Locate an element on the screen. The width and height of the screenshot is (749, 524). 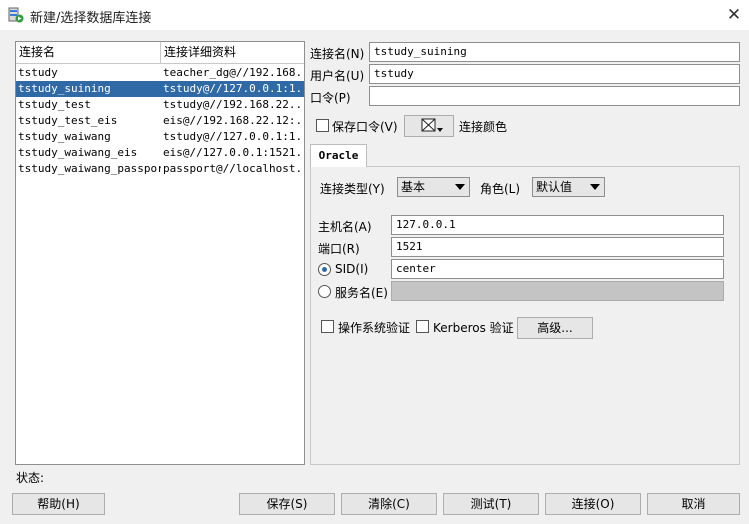
title-bar: 新建/选择数据库连接 ✕ is located at coordinates (374, 15).